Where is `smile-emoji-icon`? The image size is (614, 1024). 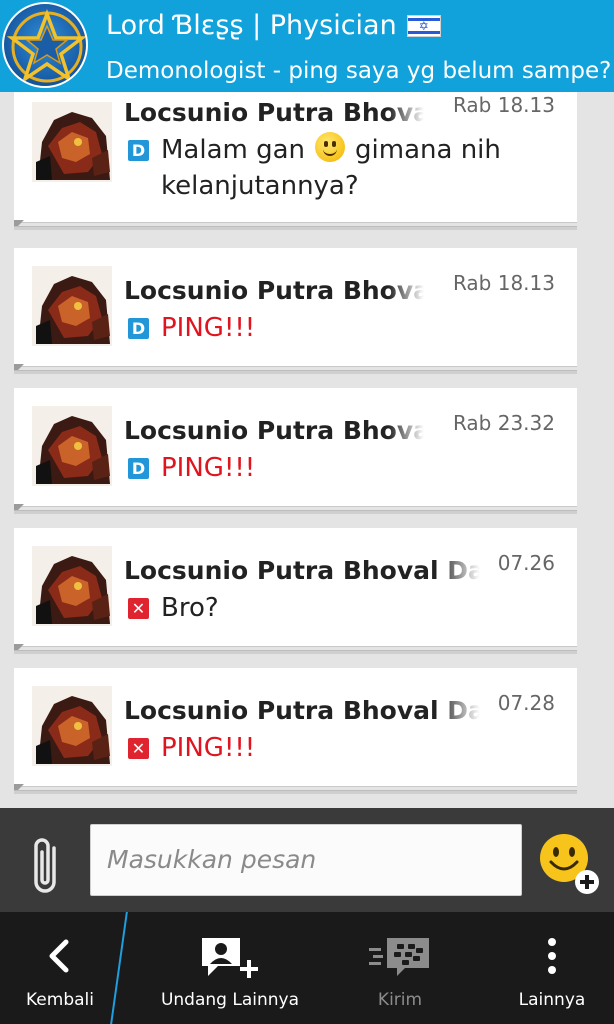 smile-emoji-icon is located at coordinates (330, 147).